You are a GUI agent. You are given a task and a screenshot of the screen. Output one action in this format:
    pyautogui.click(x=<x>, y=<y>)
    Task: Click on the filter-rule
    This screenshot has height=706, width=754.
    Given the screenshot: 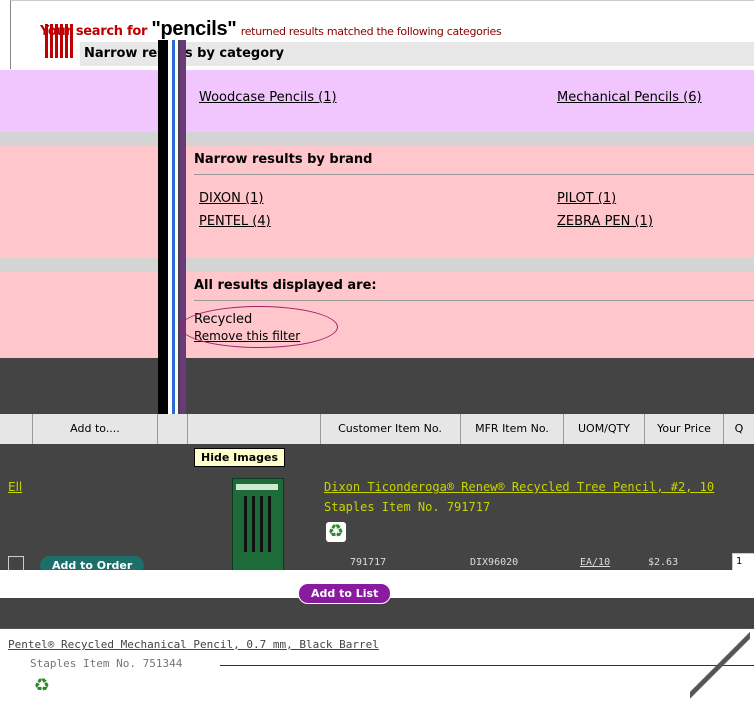 What is the action you would take?
    pyautogui.click(x=474, y=300)
    